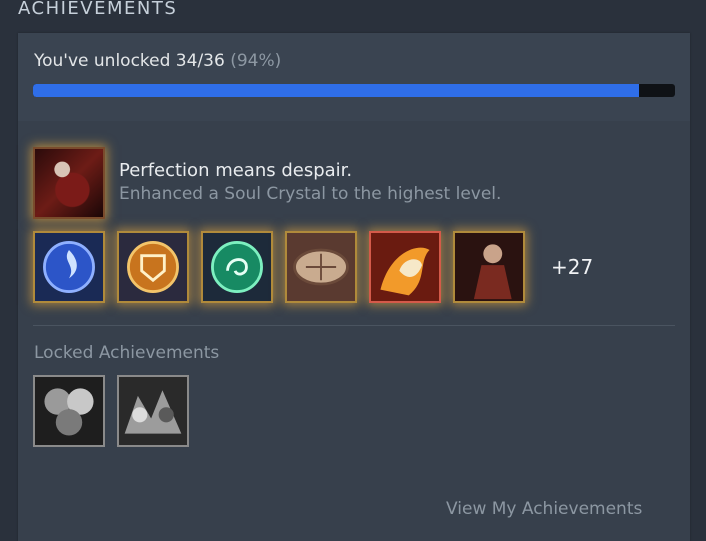 The width and height of the screenshot is (706, 541). What do you see at coordinates (572, 267) in the screenshot?
I see `more-achievements-count: +27` at bounding box center [572, 267].